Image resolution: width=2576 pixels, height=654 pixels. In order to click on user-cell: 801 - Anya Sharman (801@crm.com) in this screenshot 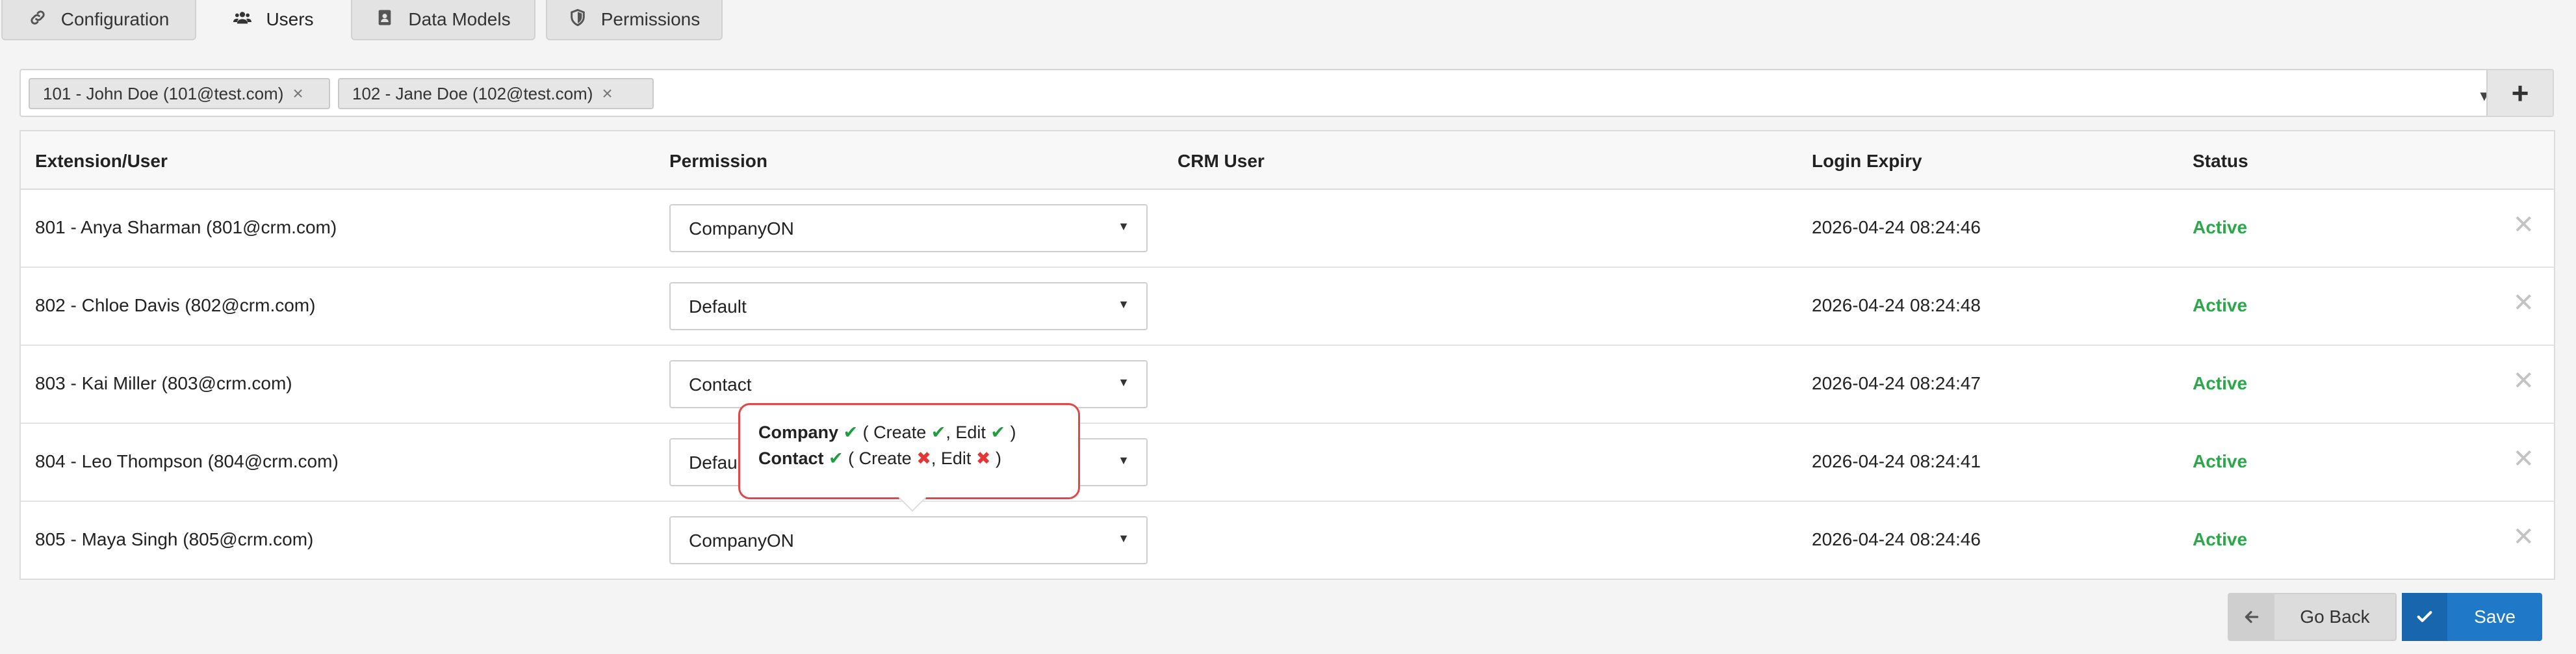, I will do `click(186, 227)`.